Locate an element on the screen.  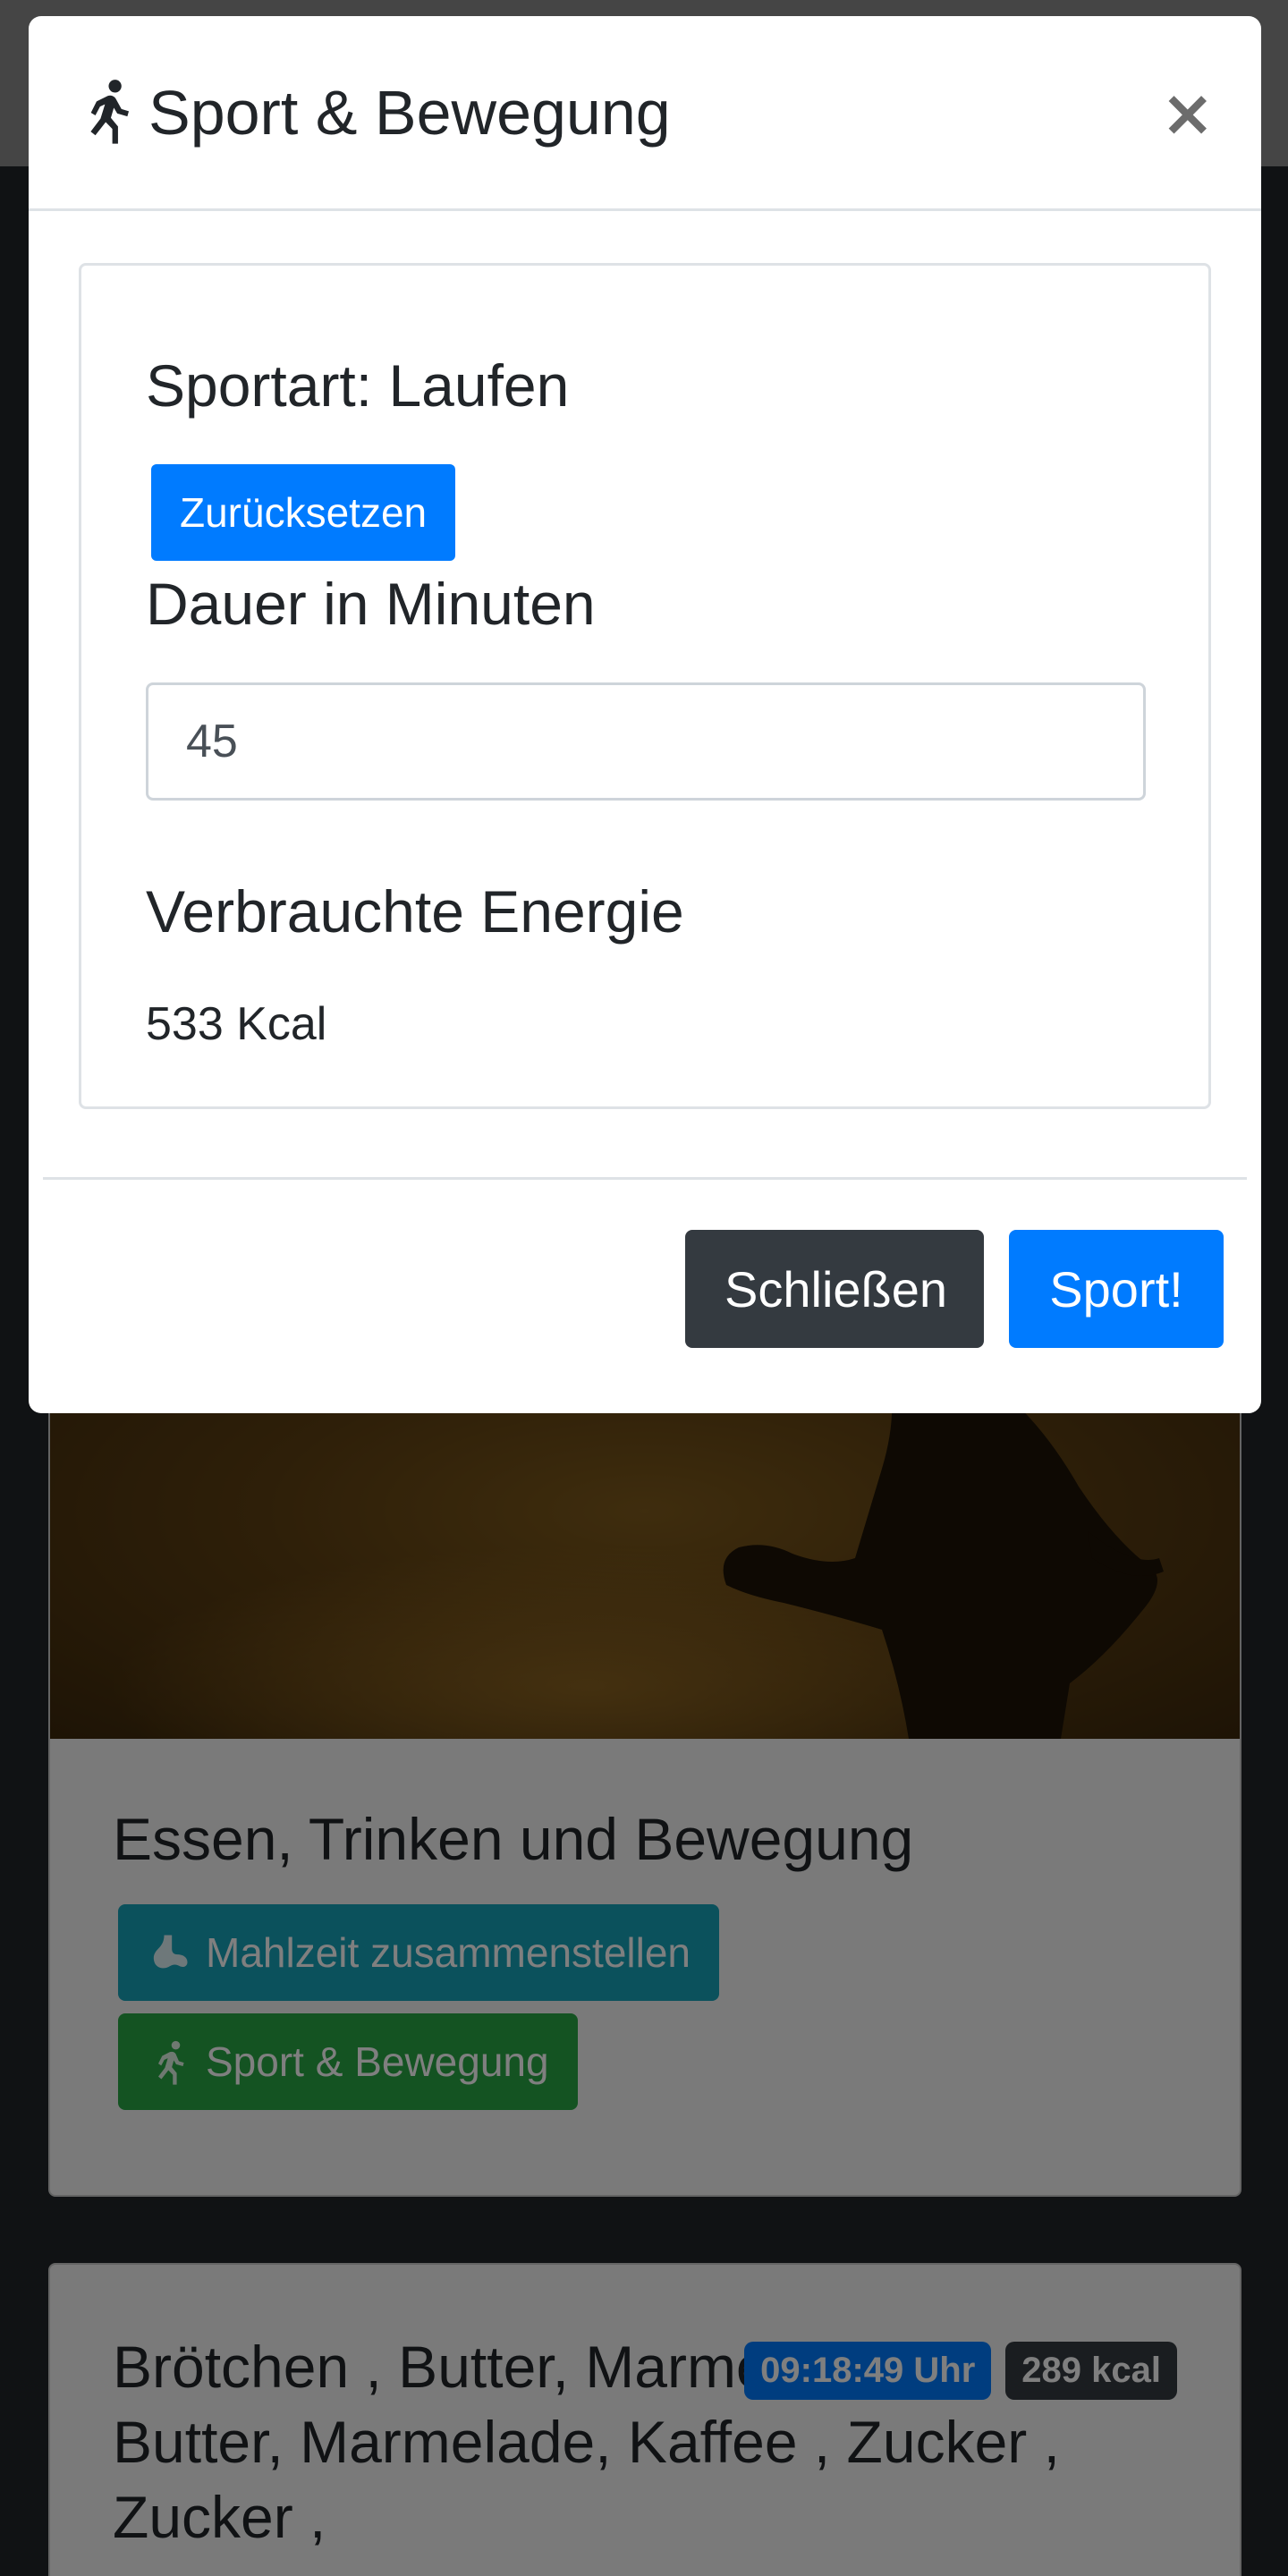
energy-value: 533 Kcal is located at coordinates (236, 1024).